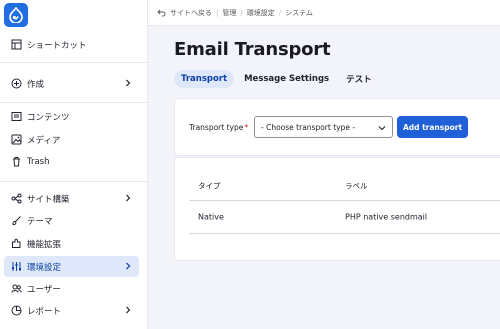 This screenshot has width=500, height=329. I want to click on sidebar-item-media: メディア, so click(71, 139).